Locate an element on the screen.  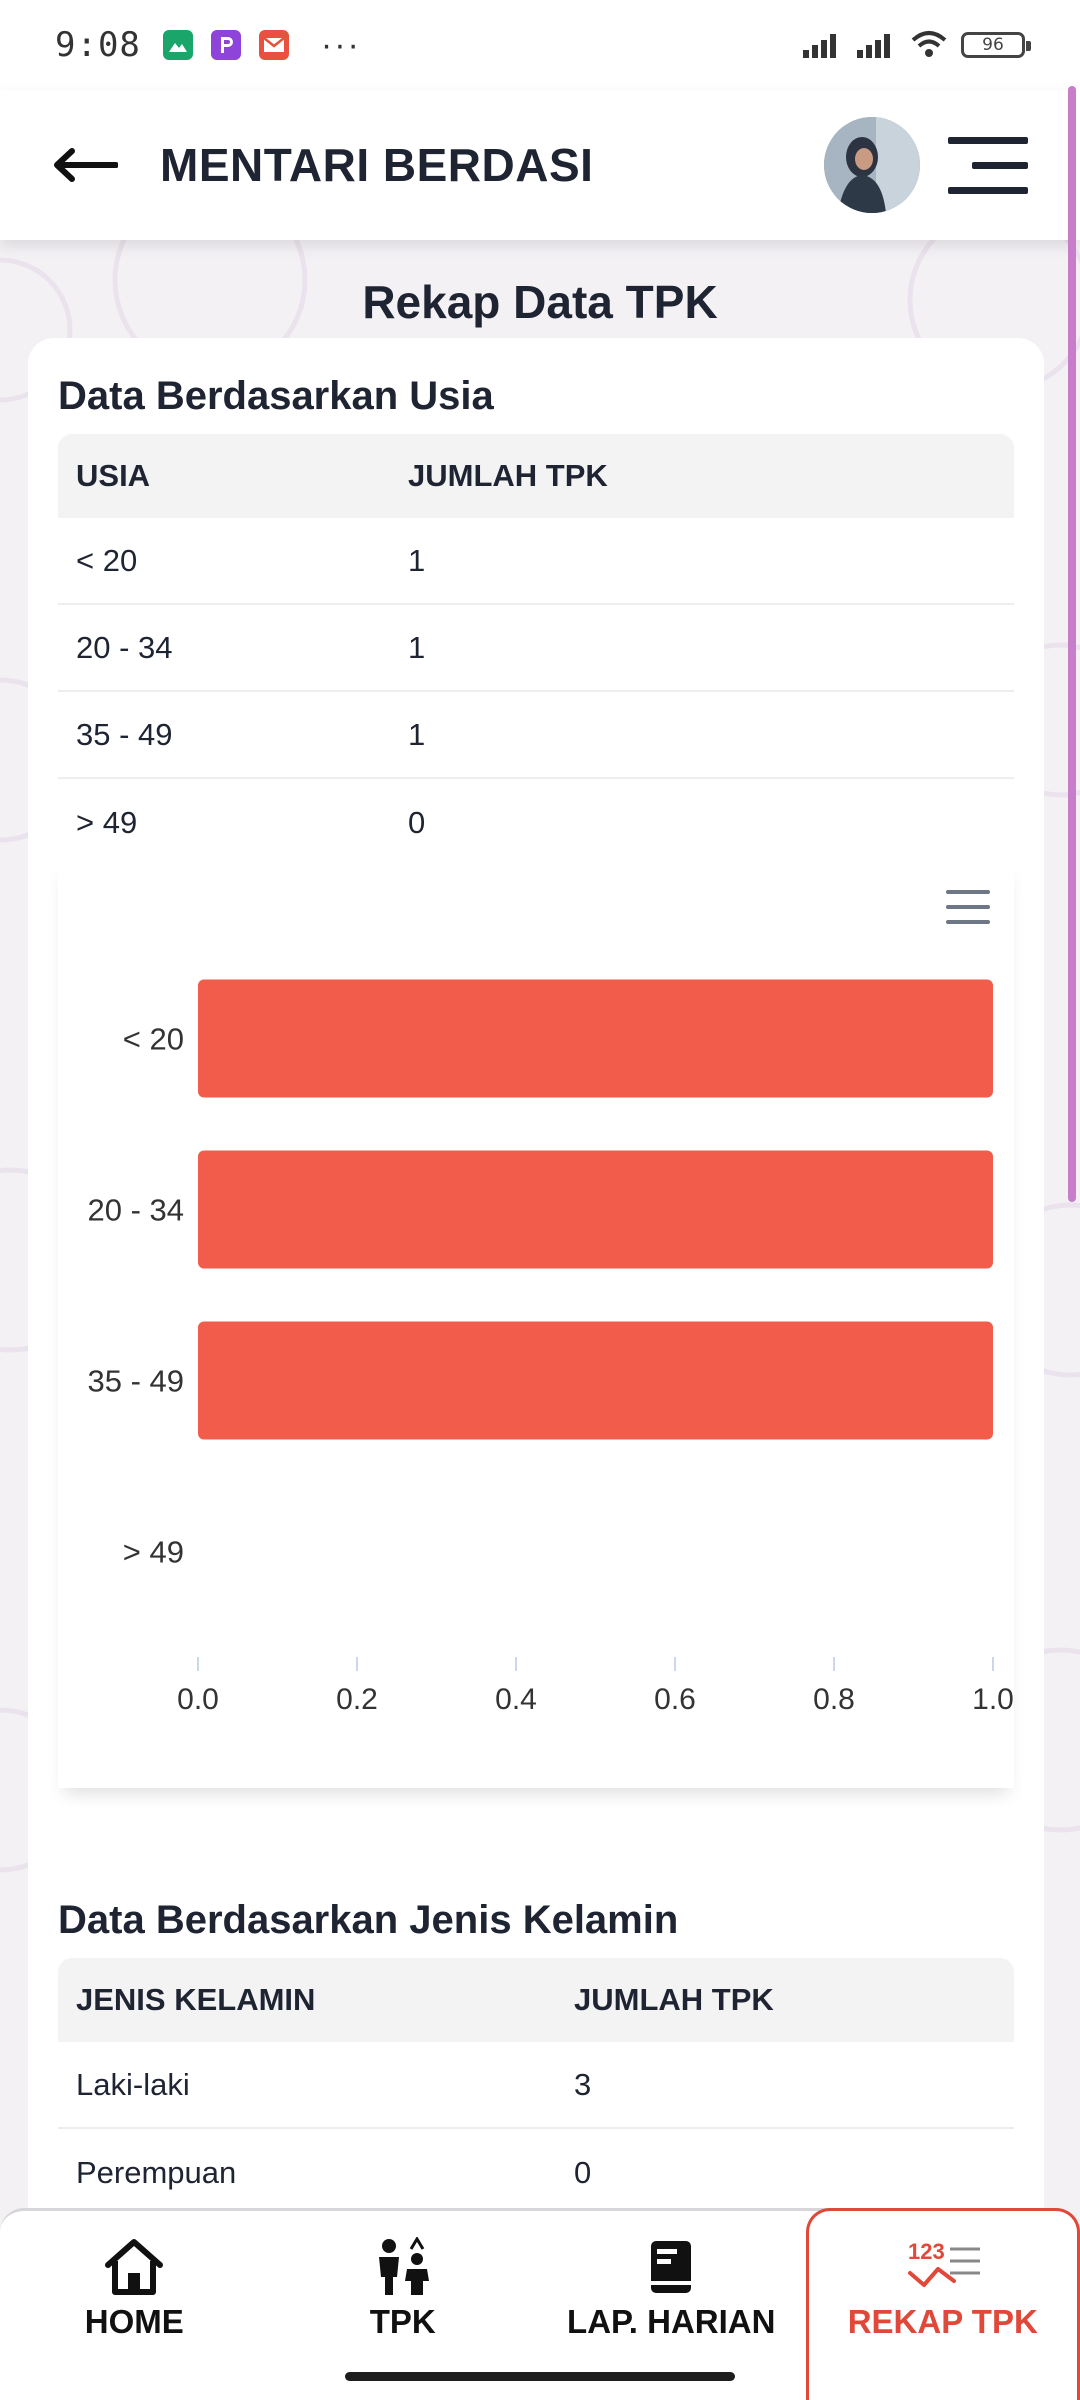
scrollbar is located at coordinates (1072, 644).